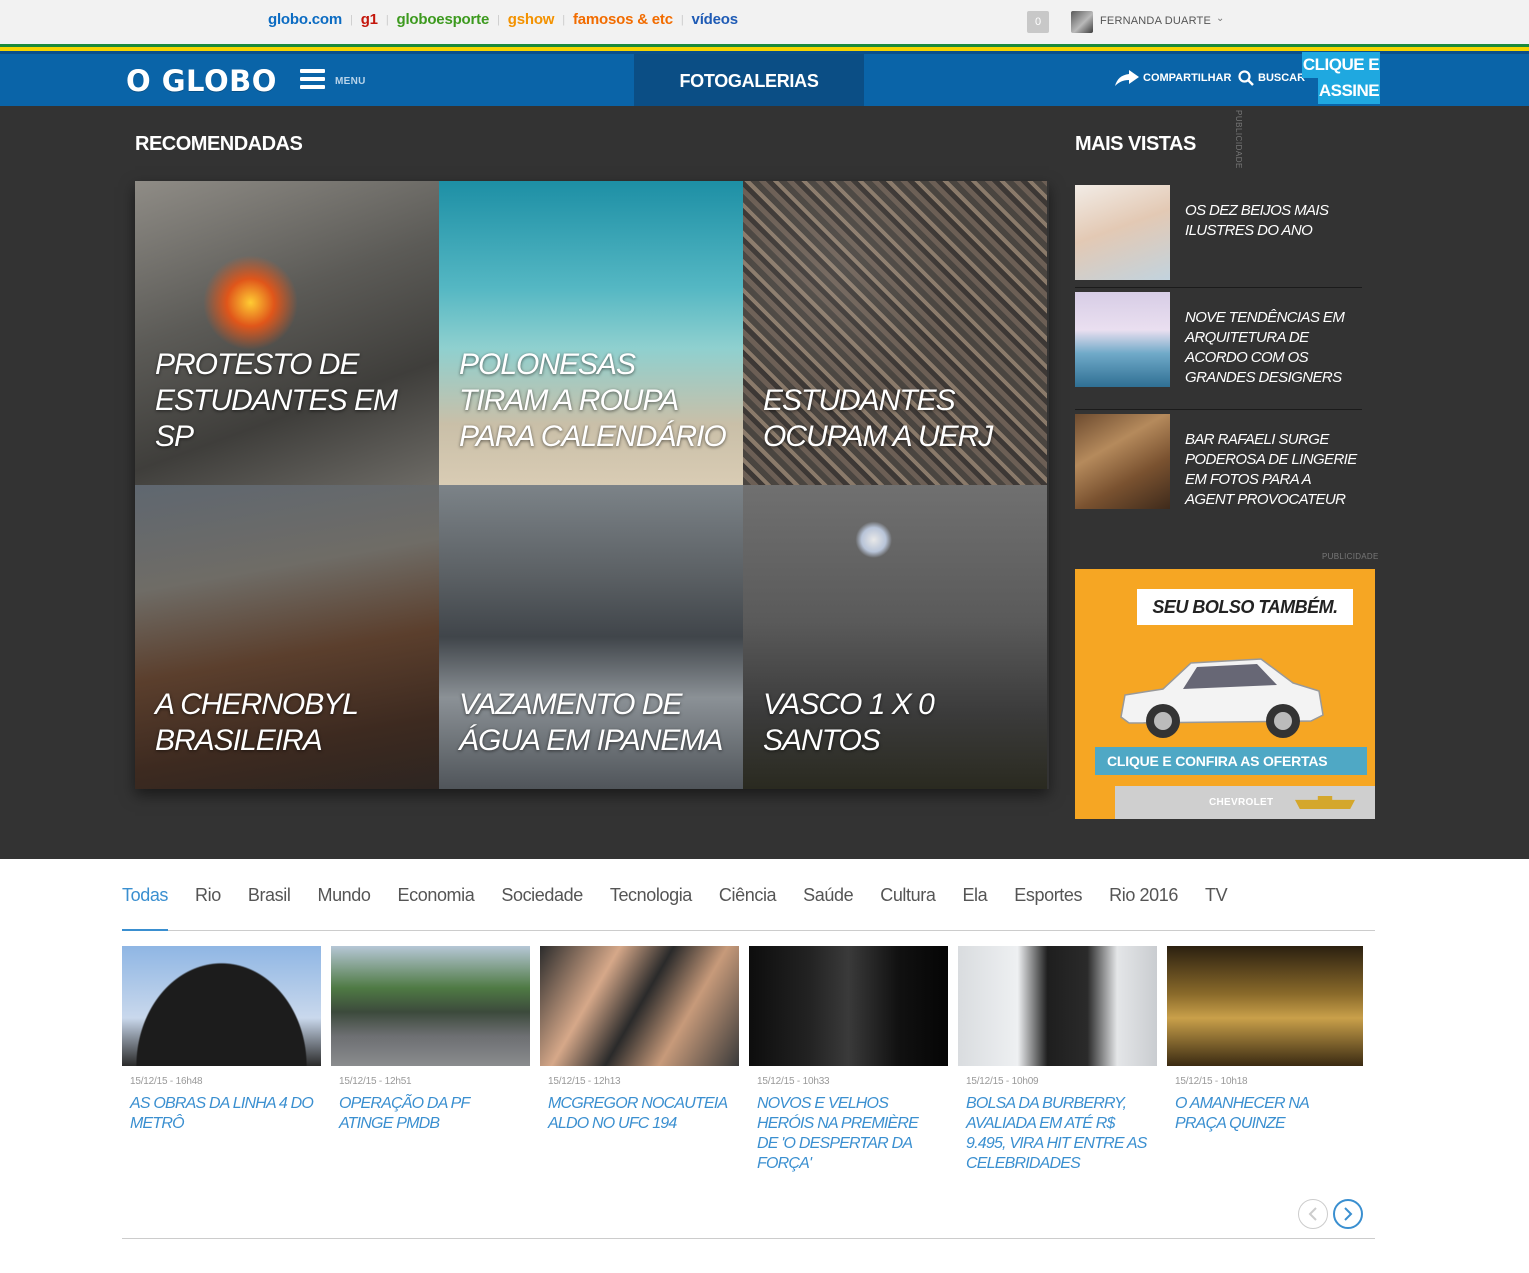  I want to click on tab-brasil: Brasil, so click(269, 907).